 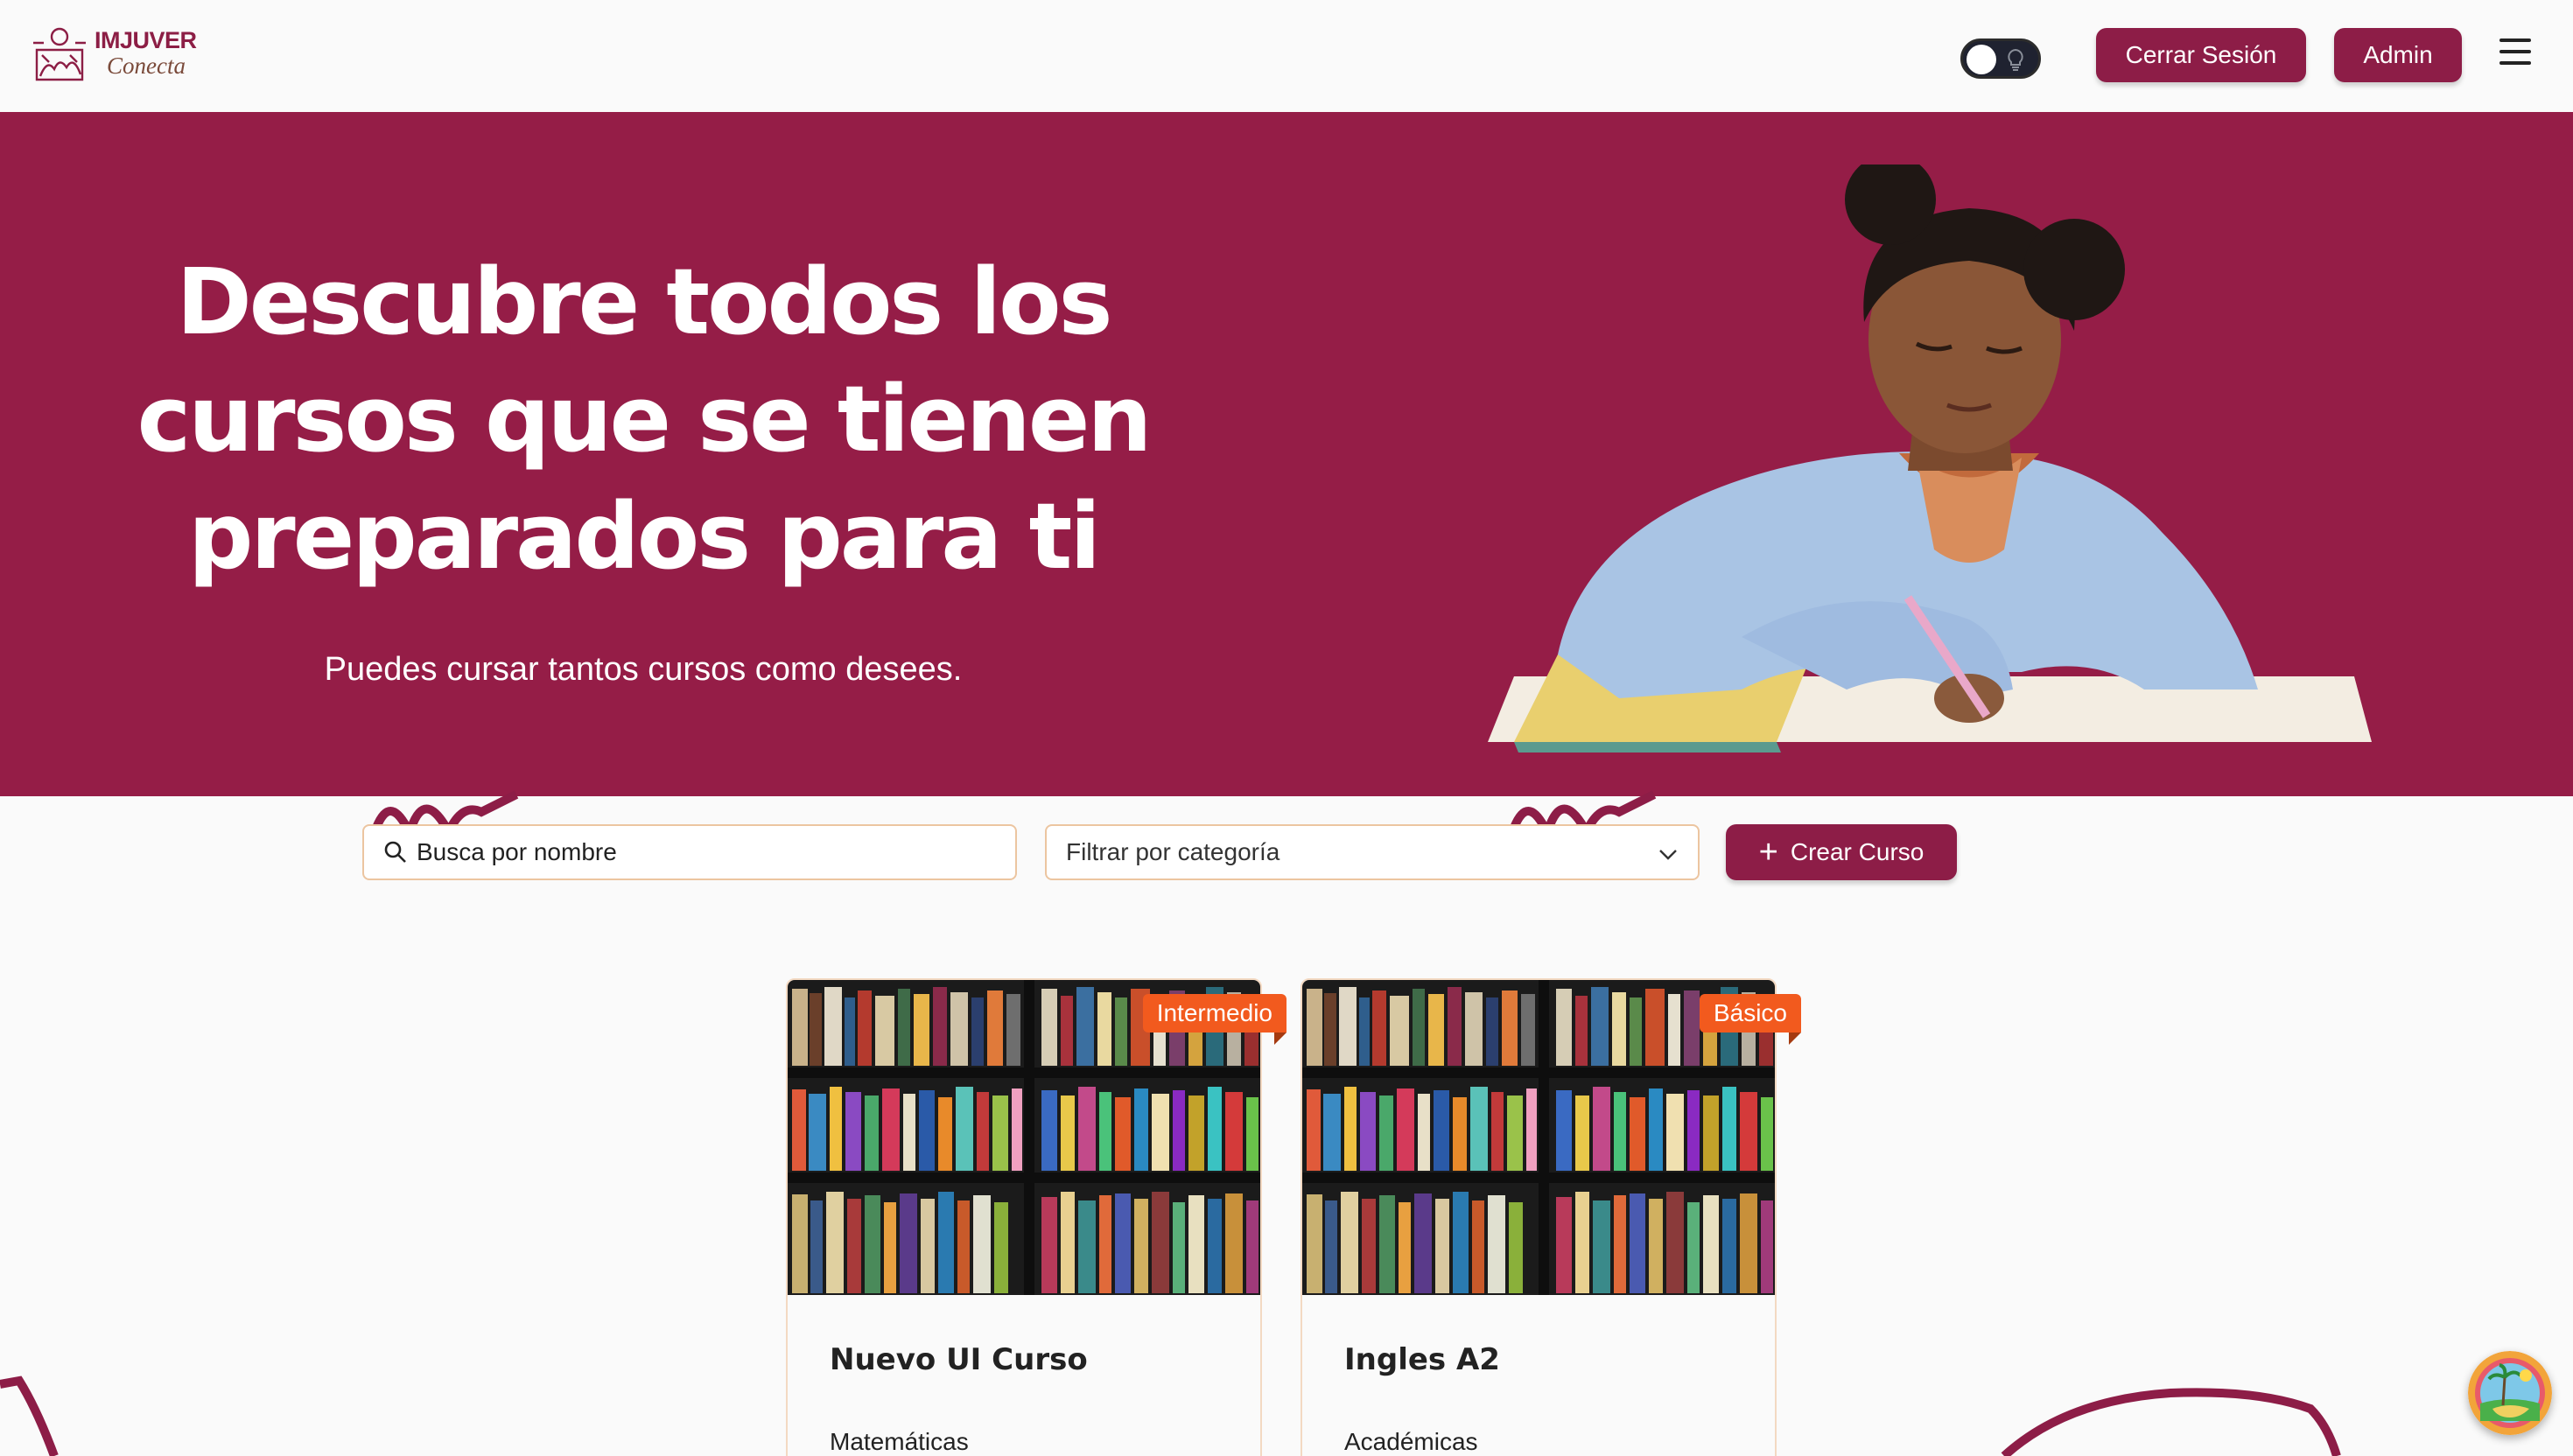 I want to click on hamburger-menu-icon, so click(x=2515, y=52).